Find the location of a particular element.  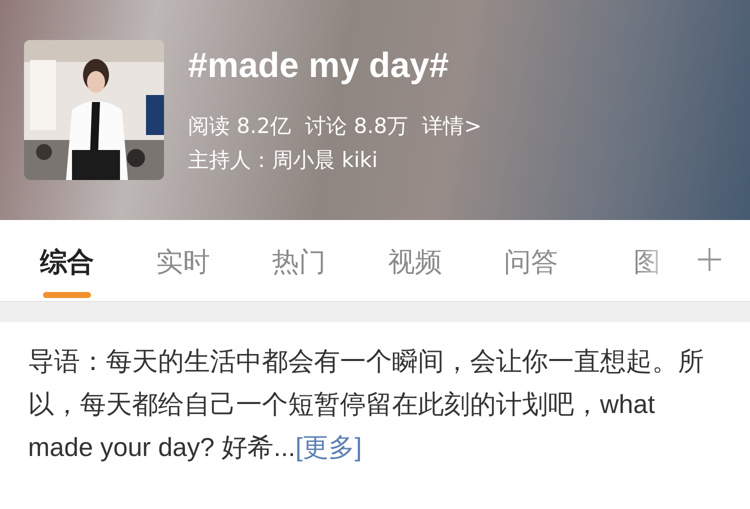

tab: 实时 is located at coordinates (183, 260).